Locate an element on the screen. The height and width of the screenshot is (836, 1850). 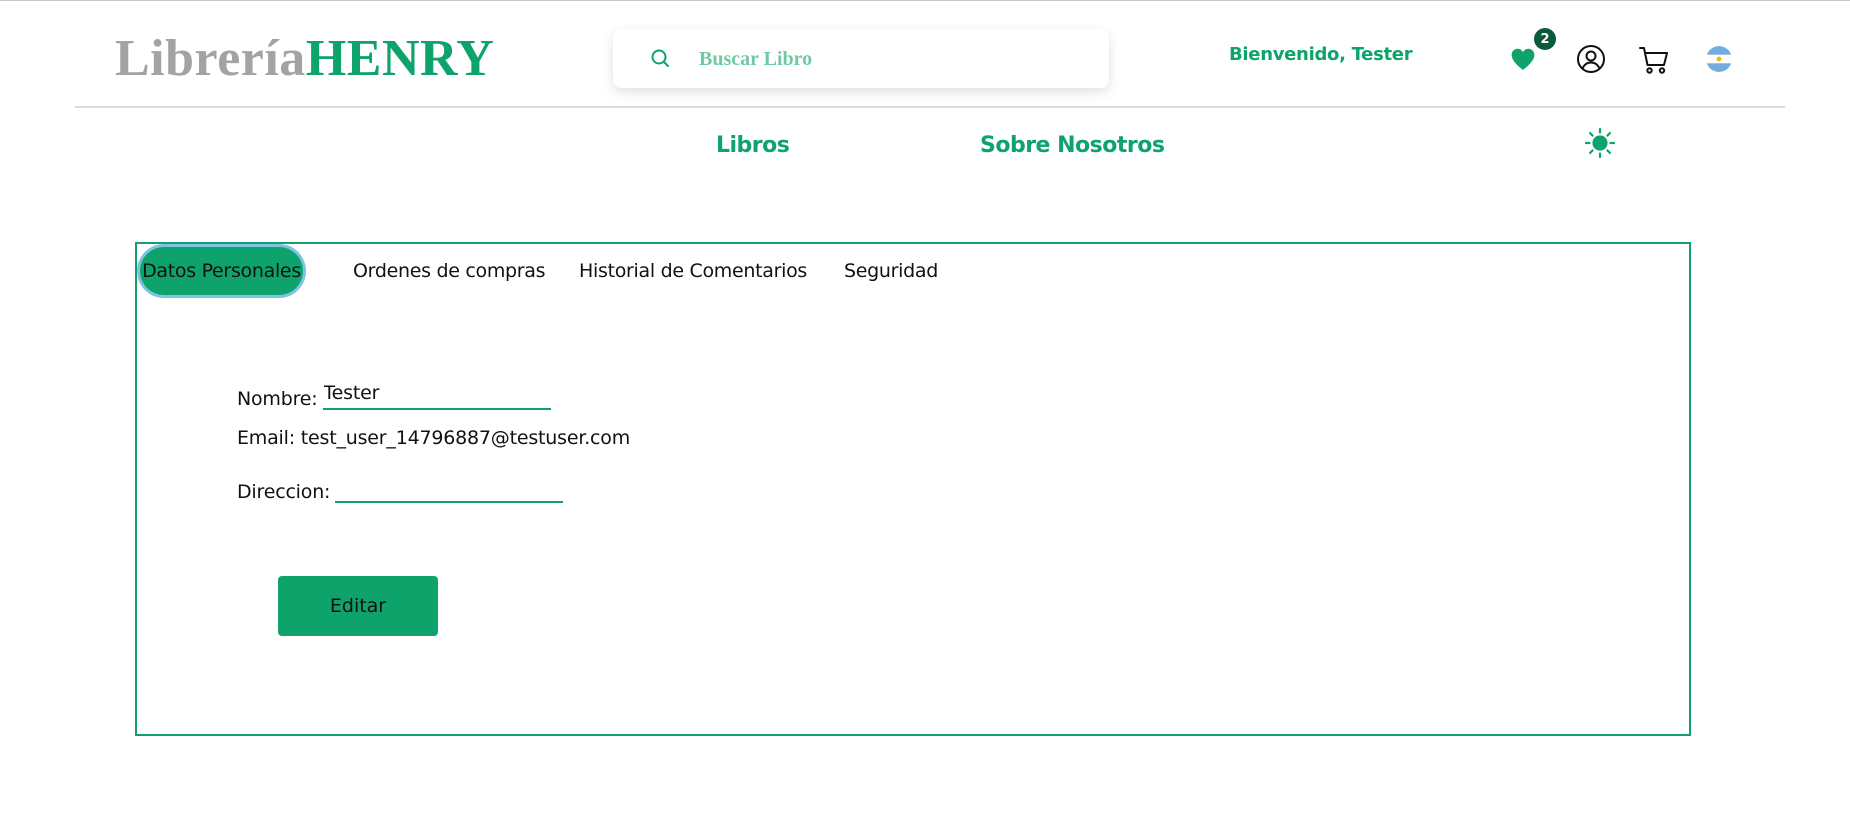
brand-logo-part2: HENRY is located at coordinates (400, 58).